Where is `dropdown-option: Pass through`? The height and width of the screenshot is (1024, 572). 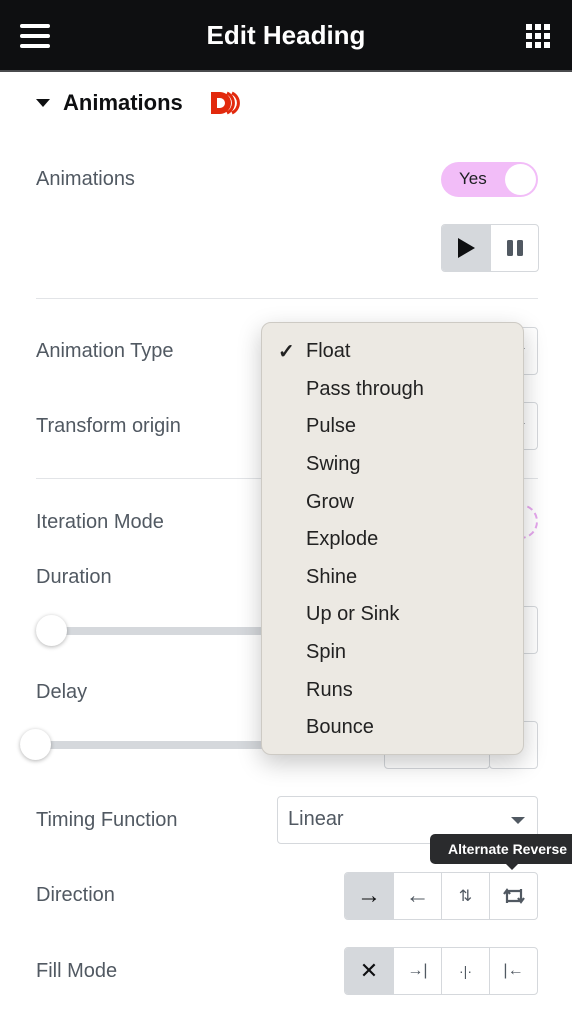
dropdown-option: Pass through is located at coordinates (392, 390).